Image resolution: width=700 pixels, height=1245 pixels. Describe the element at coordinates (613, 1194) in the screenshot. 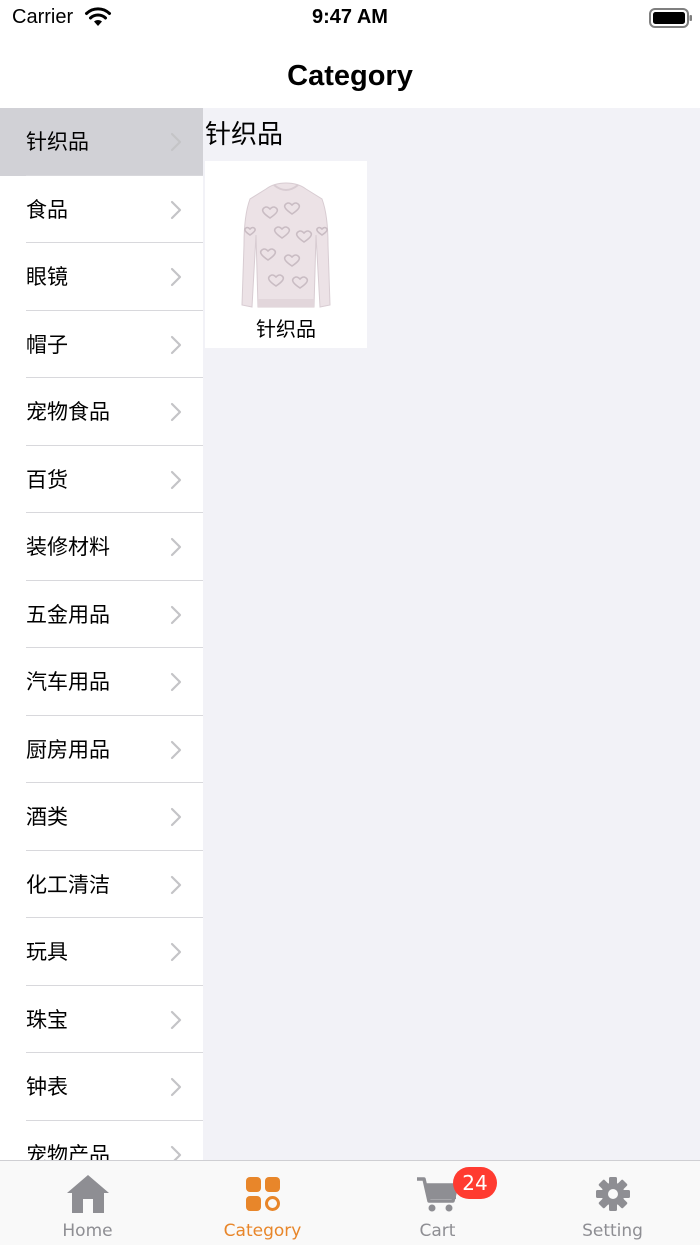

I see `gear-icon` at that location.